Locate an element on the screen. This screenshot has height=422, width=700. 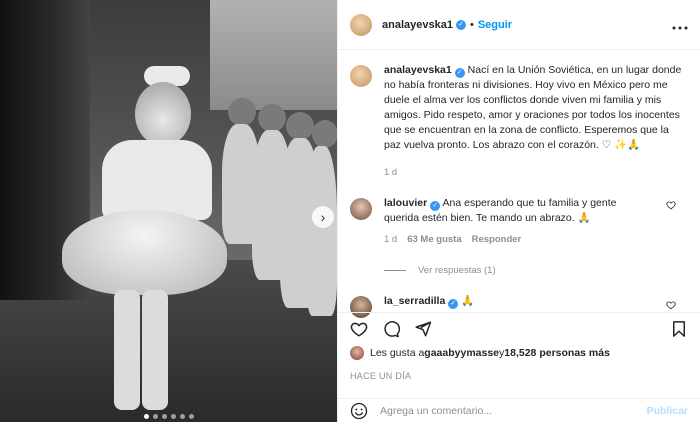
likes-prefix: Les gusta a is located at coordinates (397, 353).